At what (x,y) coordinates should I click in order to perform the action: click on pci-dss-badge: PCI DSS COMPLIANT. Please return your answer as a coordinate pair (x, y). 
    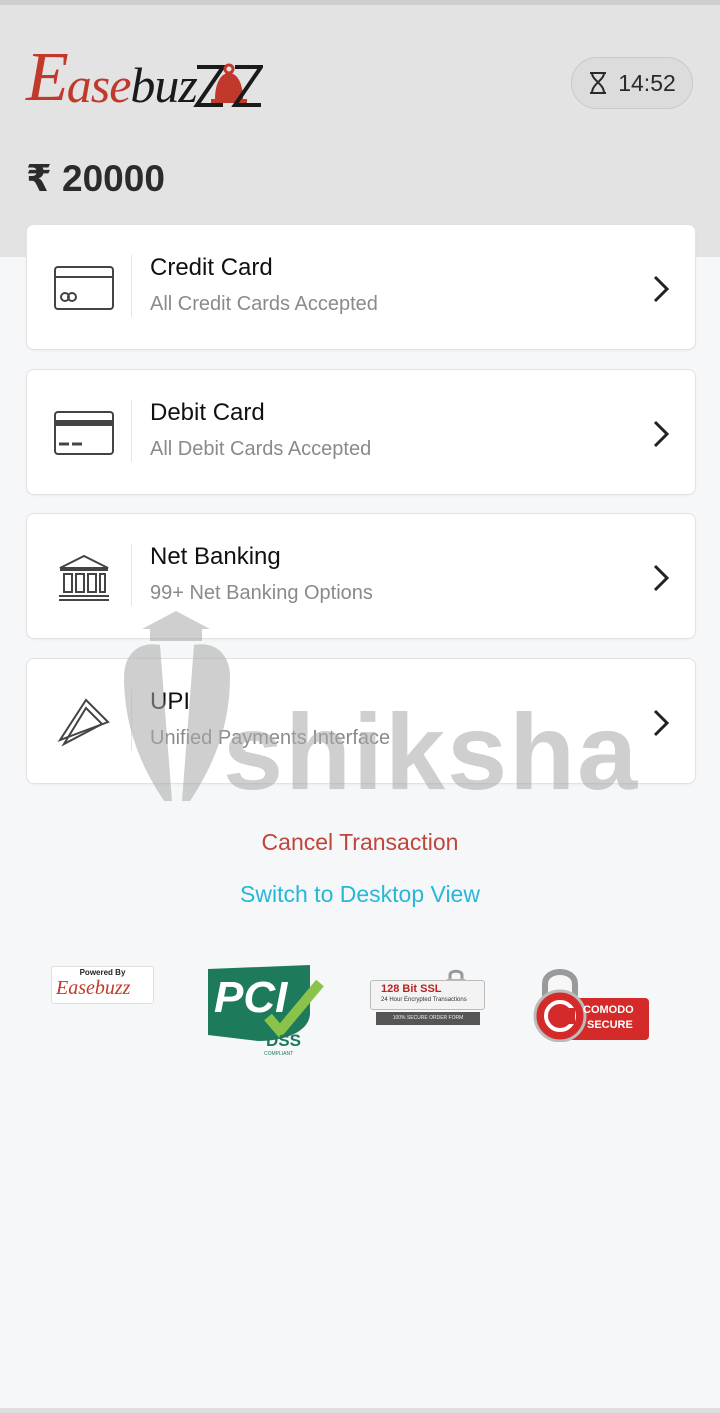
    Looking at the image, I should click on (266, 1013).